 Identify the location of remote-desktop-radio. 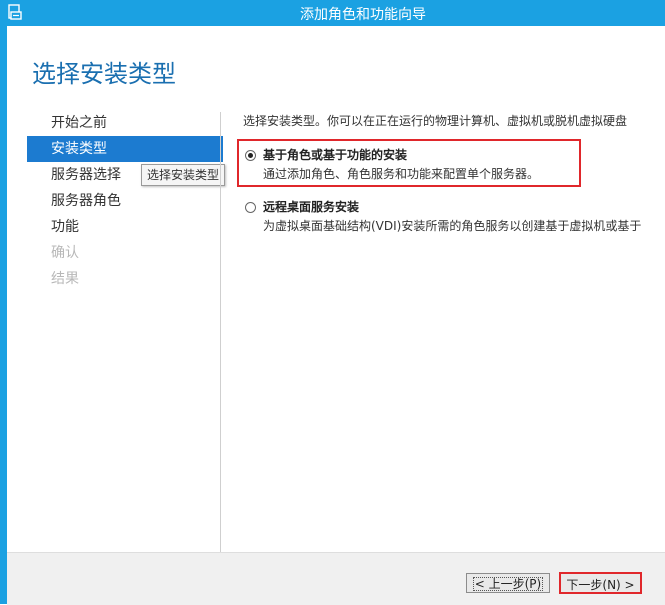
(250, 207).